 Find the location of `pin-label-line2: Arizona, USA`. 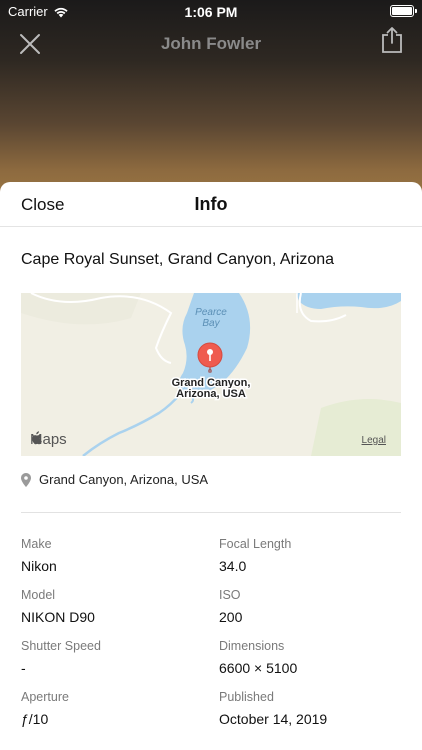

pin-label-line2: Arizona, USA is located at coordinates (211, 394).